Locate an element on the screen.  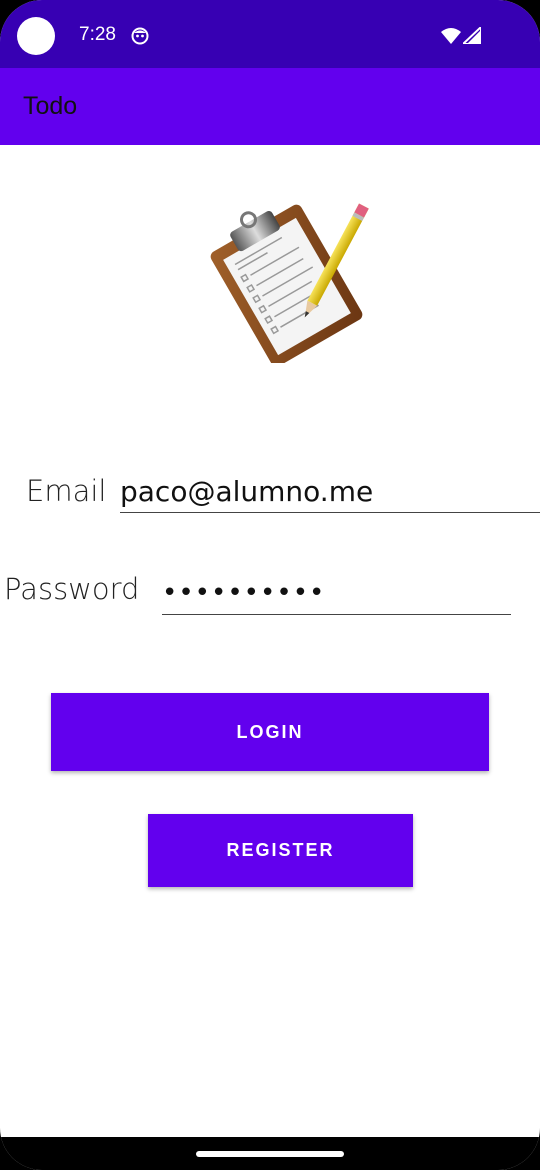
navigation-bar is located at coordinates (270, 1153).